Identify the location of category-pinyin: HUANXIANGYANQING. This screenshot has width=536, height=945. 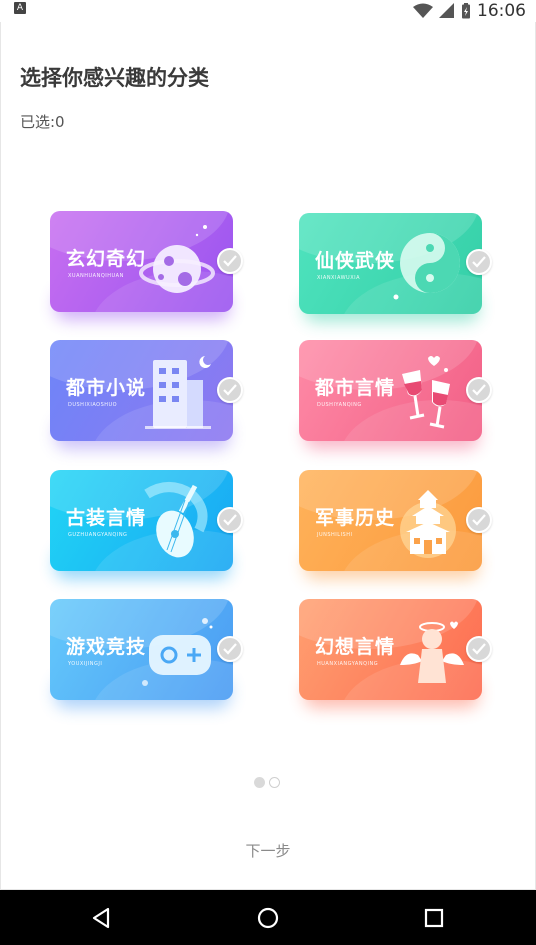
(348, 664).